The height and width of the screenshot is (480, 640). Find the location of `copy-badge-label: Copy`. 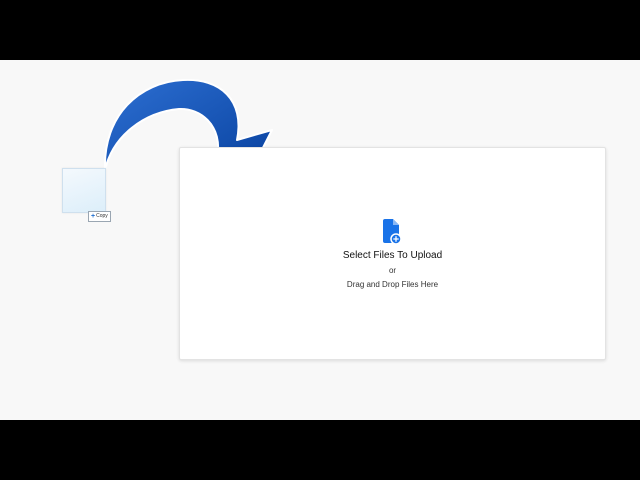

copy-badge-label: Copy is located at coordinates (102, 216).